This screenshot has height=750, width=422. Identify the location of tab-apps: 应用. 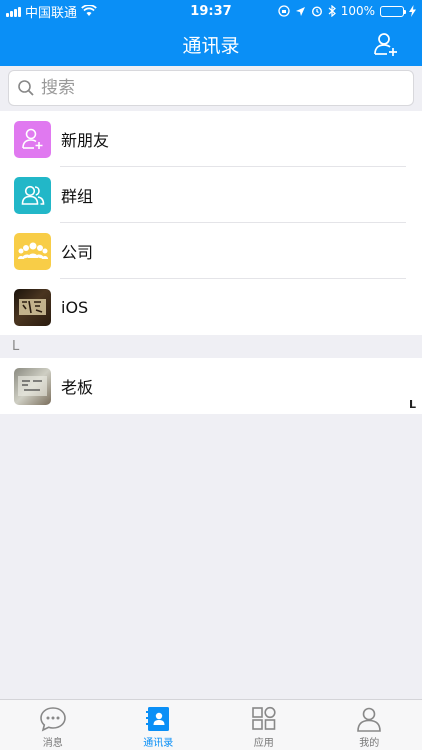
(264, 725).